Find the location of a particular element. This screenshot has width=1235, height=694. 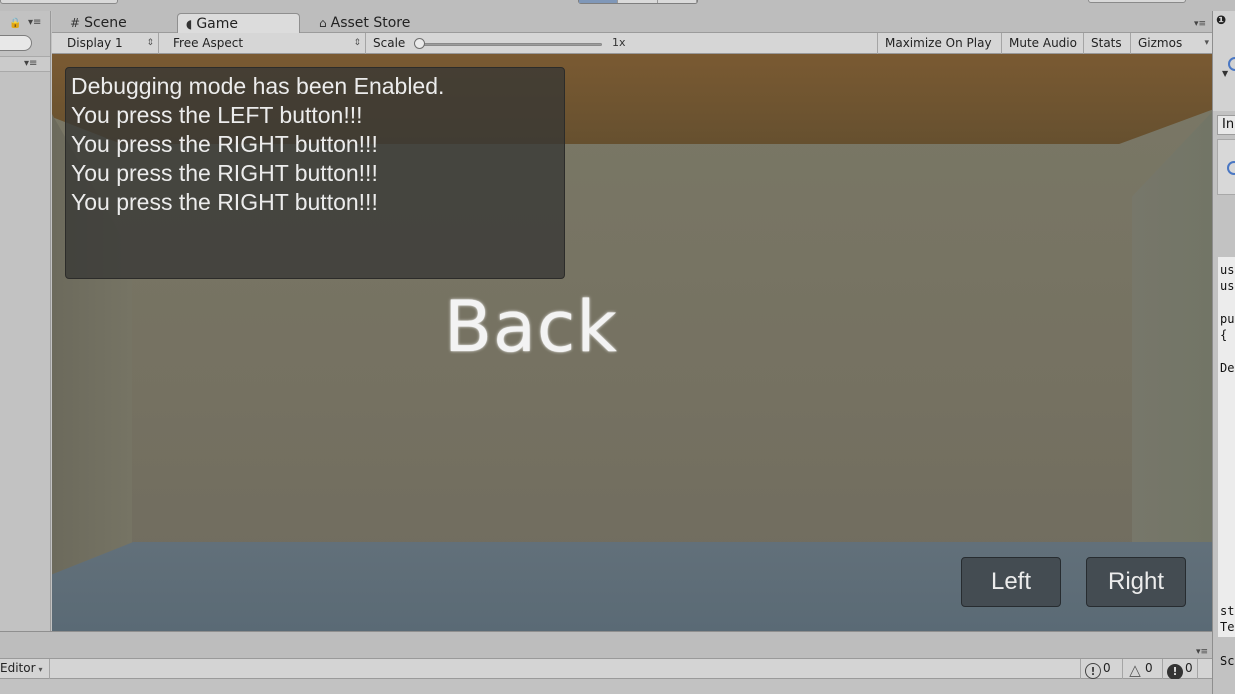

error-count-toggle: ! 0 is located at coordinates (1180, 669).